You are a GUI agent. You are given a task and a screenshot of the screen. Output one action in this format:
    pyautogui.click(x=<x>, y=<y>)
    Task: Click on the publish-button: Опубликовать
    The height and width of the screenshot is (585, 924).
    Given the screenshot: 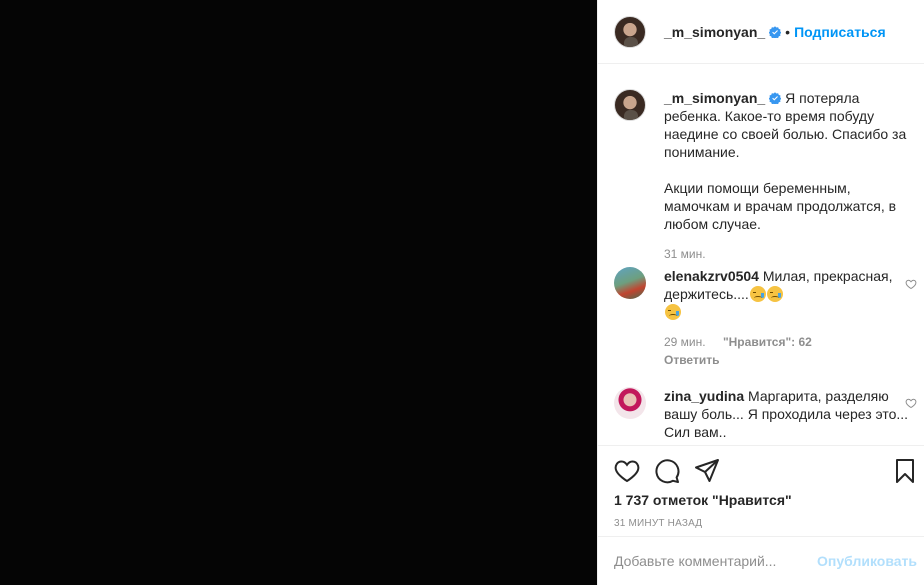 What is the action you would take?
    pyautogui.click(x=867, y=561)
    